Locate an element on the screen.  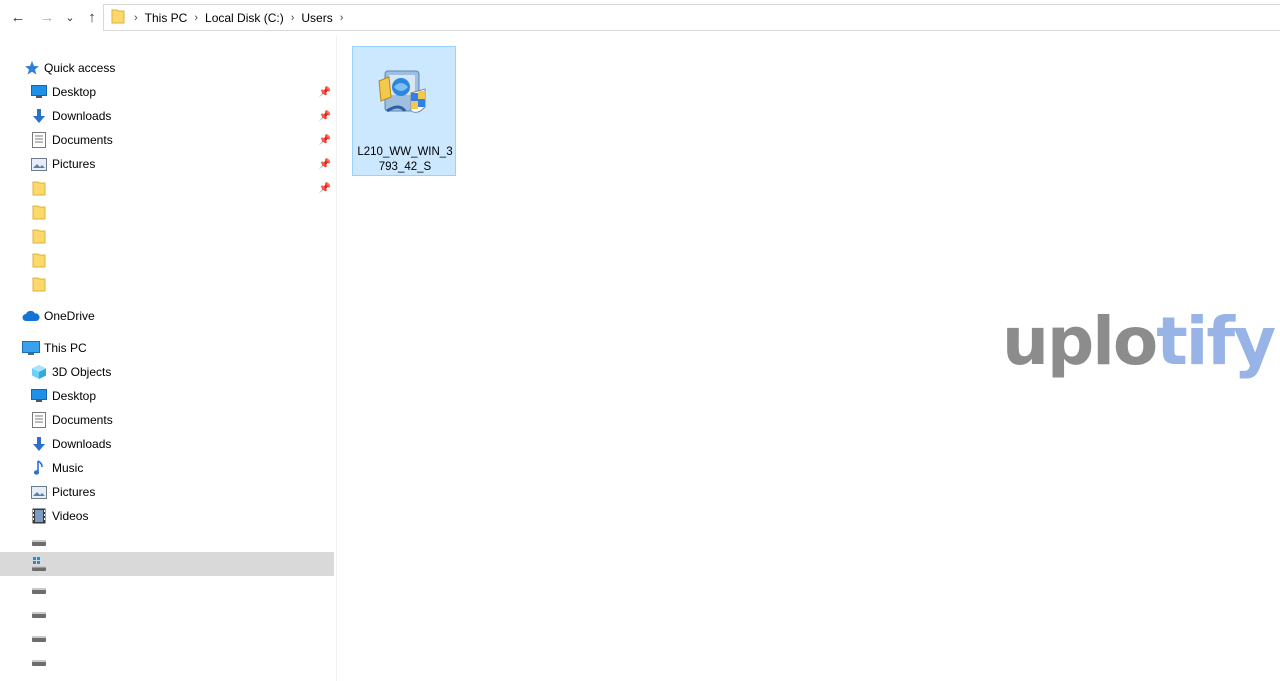
breadcrumb-this-pc: This PC is located at coordinates (166, 18).